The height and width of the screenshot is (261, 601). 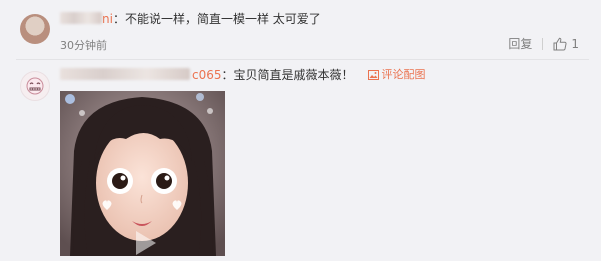 I want to click on thumbs-up-icon, so click(x=560, y=43).